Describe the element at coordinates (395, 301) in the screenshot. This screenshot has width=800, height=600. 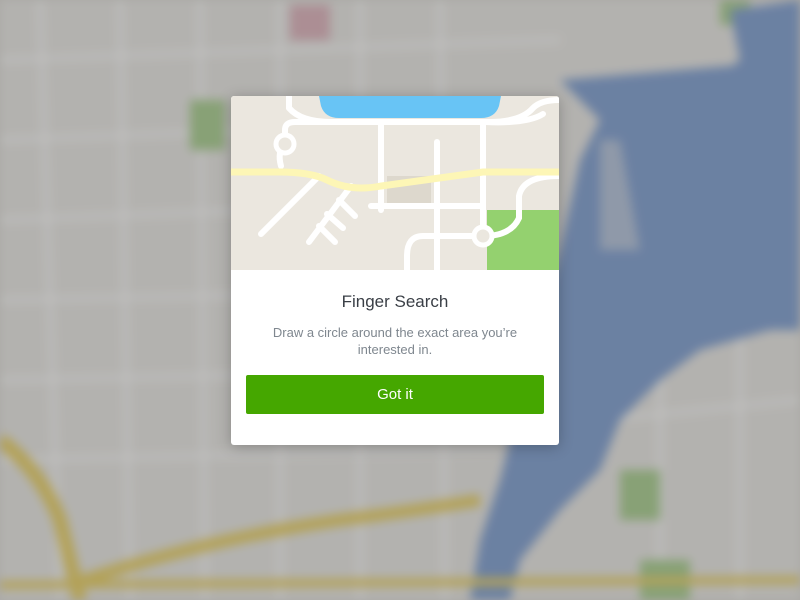
I see `dialog-title: Finger Search` at that location.